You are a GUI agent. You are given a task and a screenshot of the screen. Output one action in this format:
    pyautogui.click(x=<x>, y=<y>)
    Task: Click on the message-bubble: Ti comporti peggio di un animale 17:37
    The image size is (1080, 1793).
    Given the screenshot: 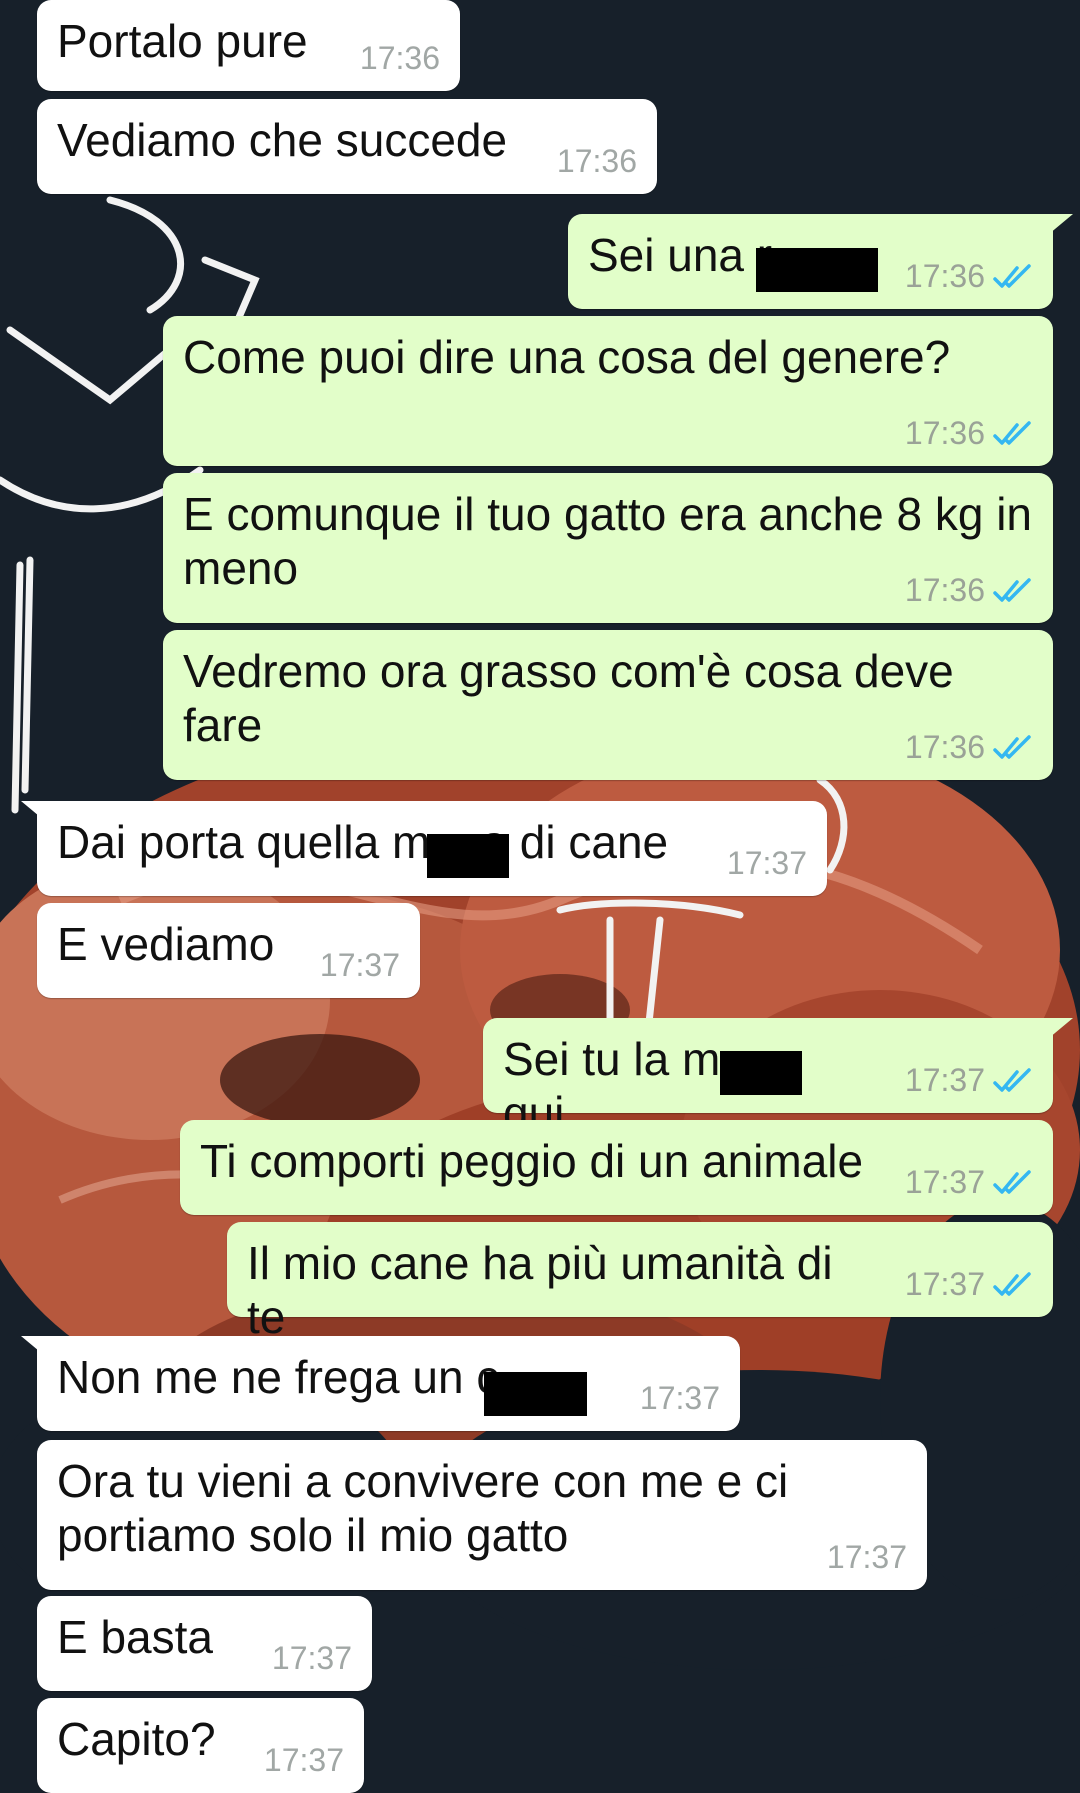 What is the action you would take?
    pyautogui.click(x=616, y=1167)
    